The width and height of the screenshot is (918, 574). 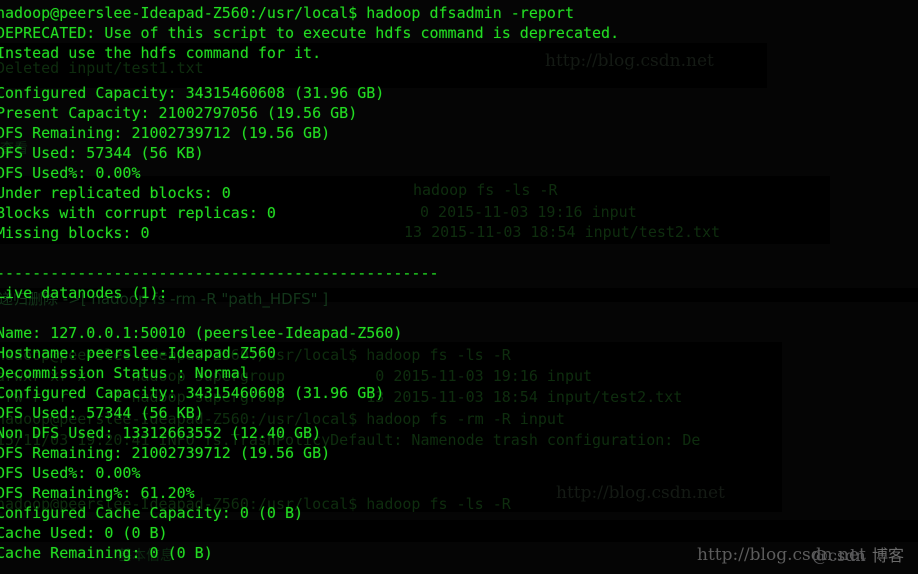 I want to click on terminal-line: Hostname: peerslee-Ideapad-Z560, so click(x=138, y=353).